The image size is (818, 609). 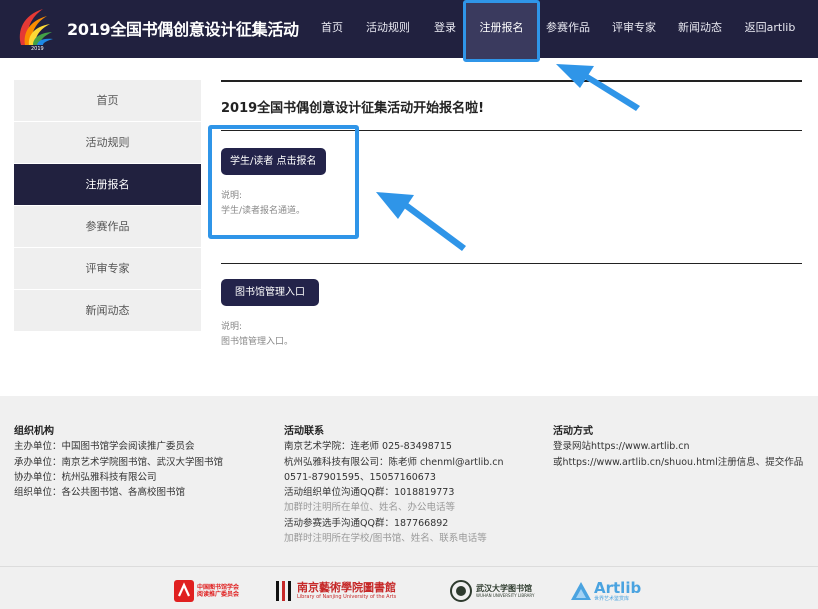 I want to click on partner-lsc-name: 中国图书馆学会, so click(x=218, y=587).